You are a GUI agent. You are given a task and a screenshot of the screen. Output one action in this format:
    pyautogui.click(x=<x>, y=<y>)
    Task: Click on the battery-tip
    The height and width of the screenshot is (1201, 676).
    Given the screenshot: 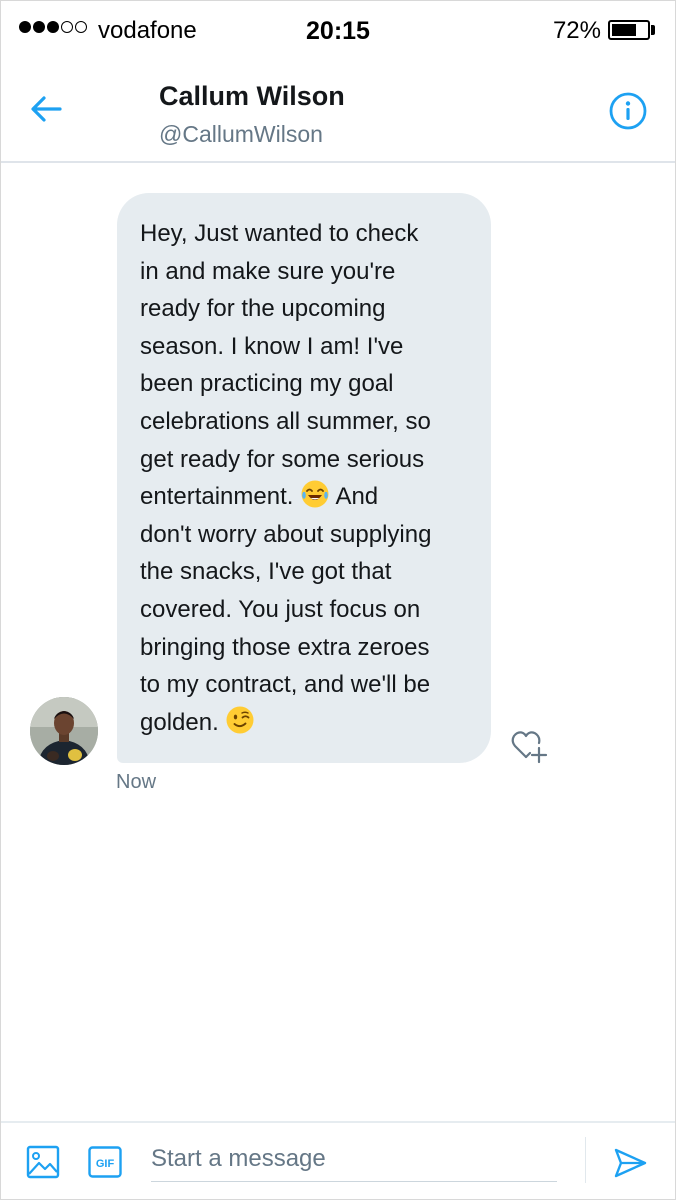 What is the action you would take?
    pyautogui.click(x=653, y=30)
    